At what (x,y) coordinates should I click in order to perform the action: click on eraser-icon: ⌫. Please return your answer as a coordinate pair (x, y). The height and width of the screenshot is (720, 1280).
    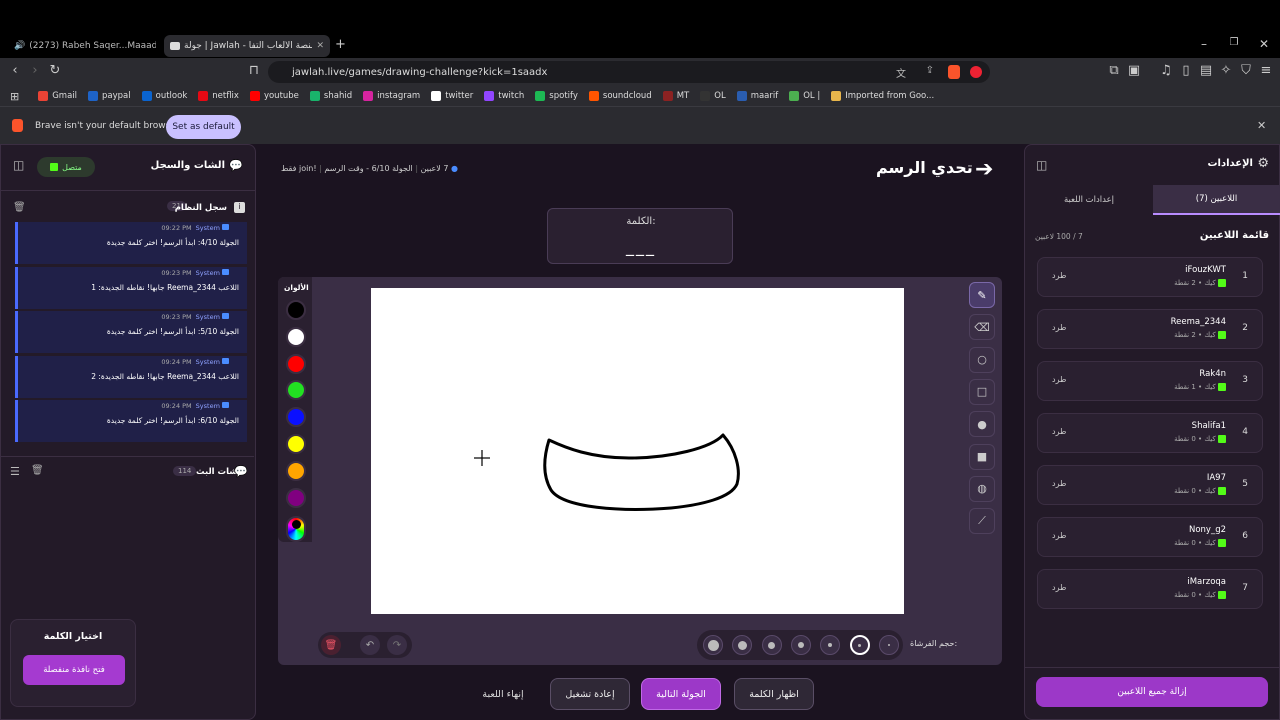
    Looking at the image, I should click on (982, 327).